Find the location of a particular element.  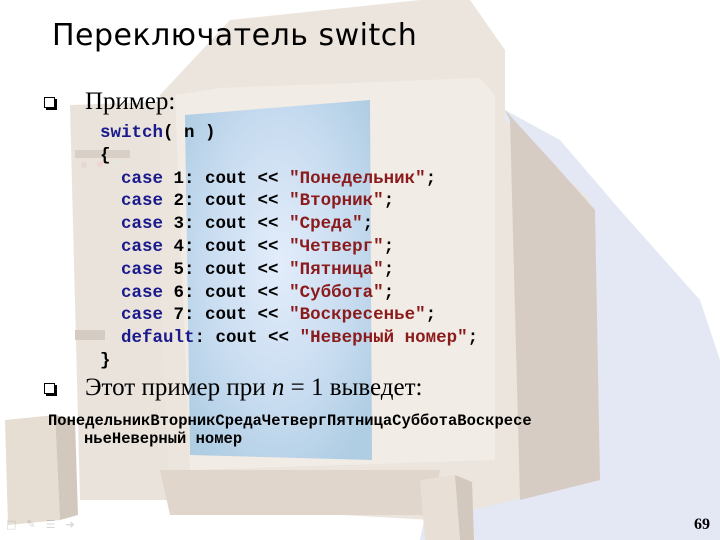

code-line-case: case 5: cout << "Пятница"; is located at coordinates (258, 269).